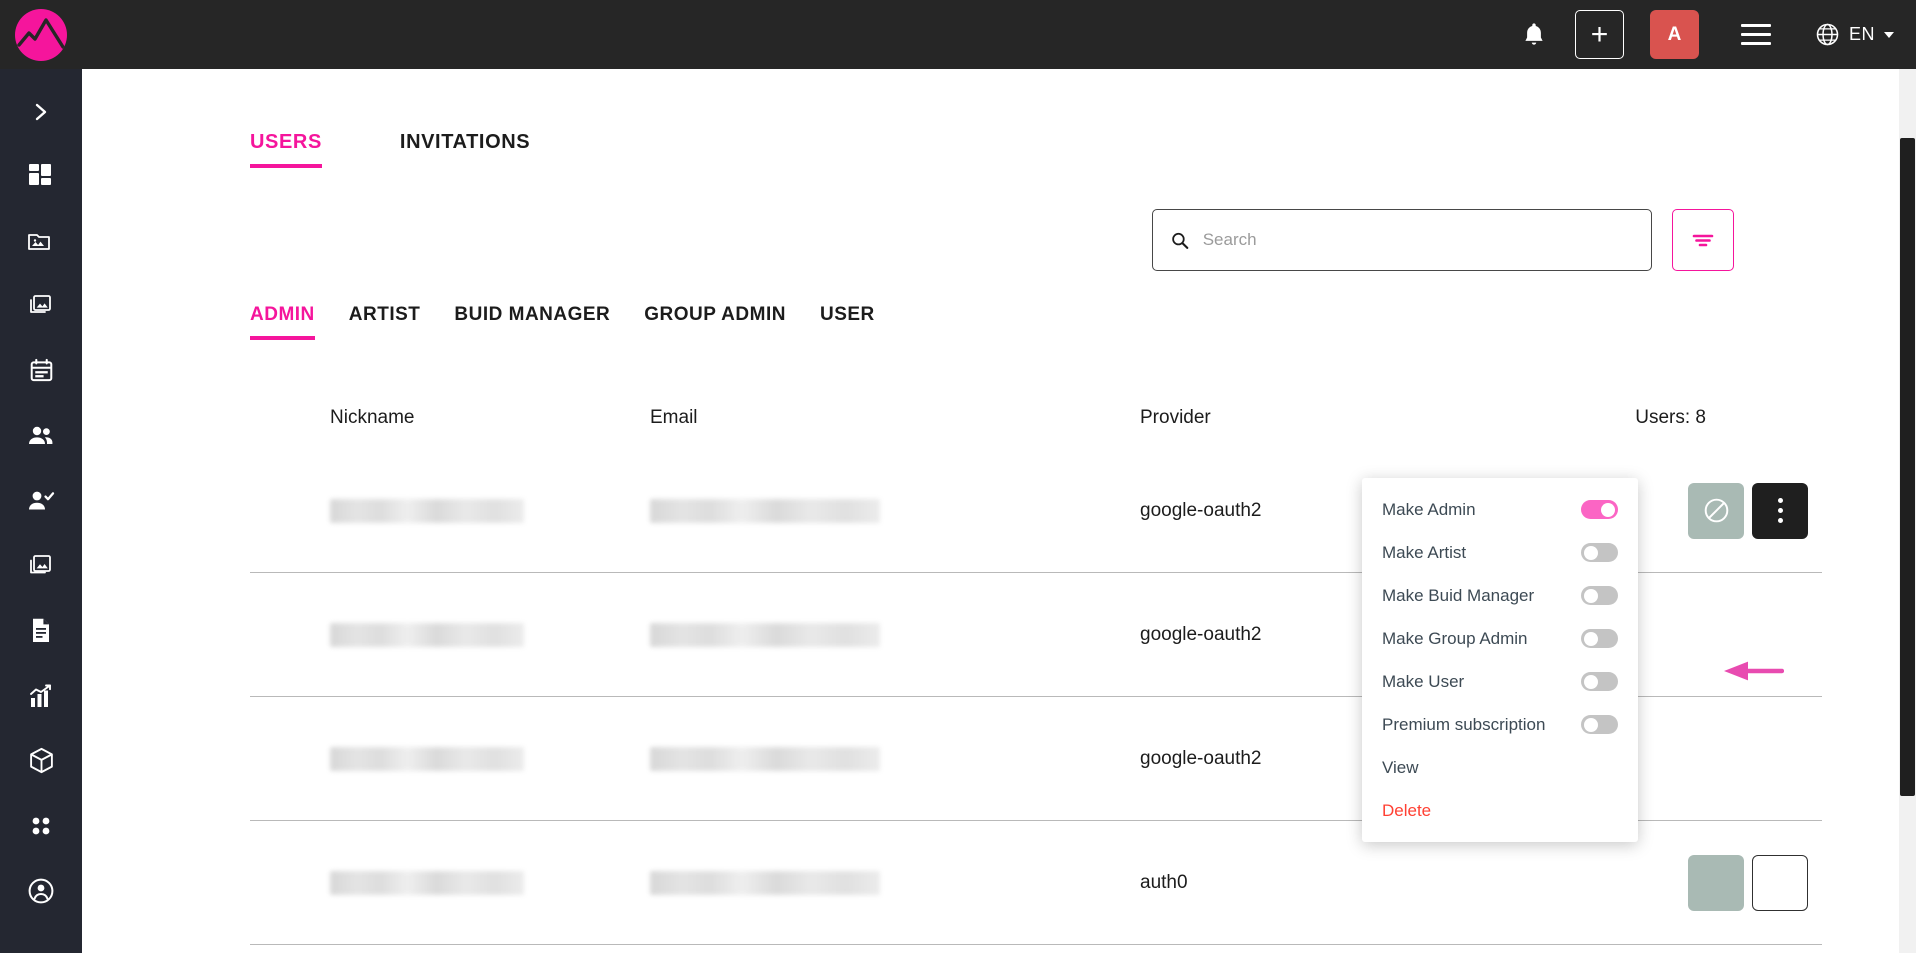 Image resolution: width=1916 pixels, height=953 pixels. What do you see at coordinates (1464, 724) in the screenshot?
I see `menu-label: Premium subscription` at bounding box center [1464, 724].